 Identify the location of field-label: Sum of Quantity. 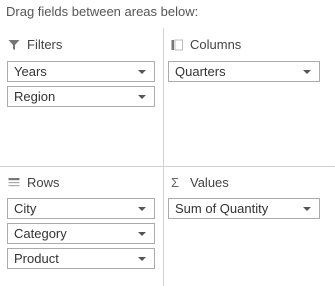
(222, 208).